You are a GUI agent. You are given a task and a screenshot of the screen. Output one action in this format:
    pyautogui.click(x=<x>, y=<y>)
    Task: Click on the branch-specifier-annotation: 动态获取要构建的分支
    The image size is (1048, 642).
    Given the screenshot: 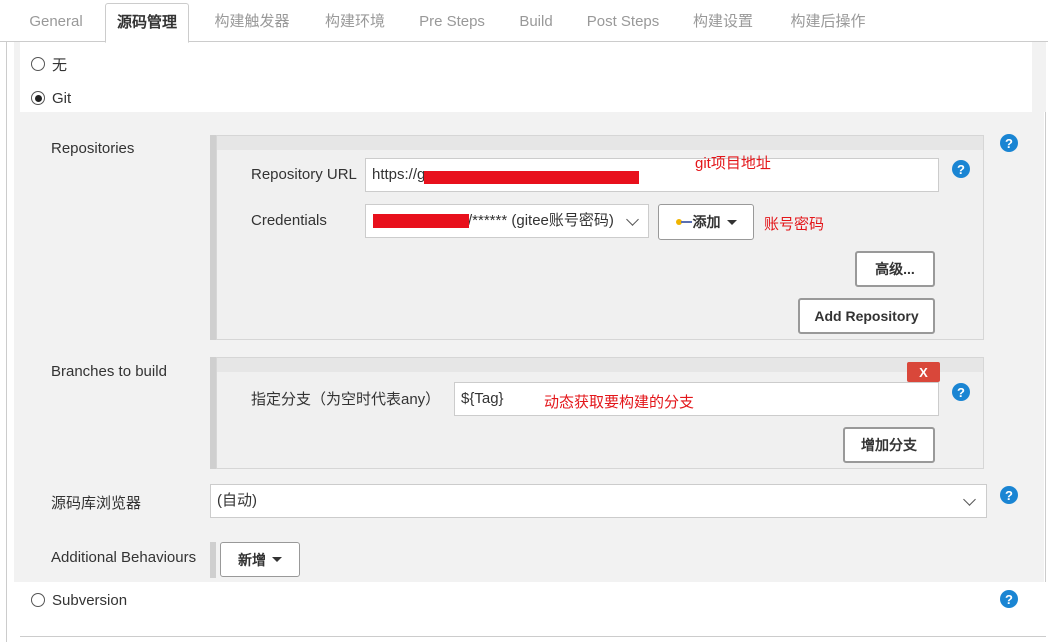 What is the action you would take?
    pyautogui.click(x=619, y=402)
    